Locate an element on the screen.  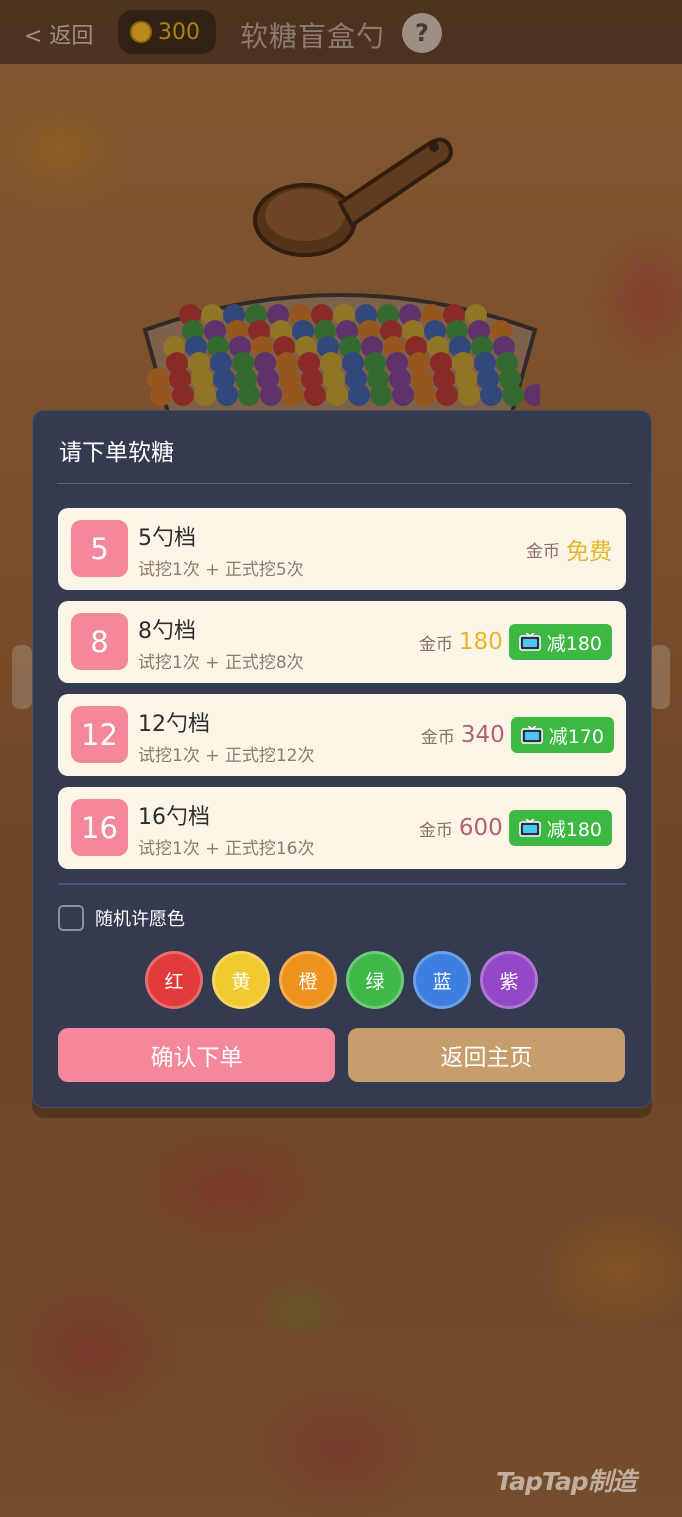
tier-price: 金币 免费 is located at coordinates (569, 549).